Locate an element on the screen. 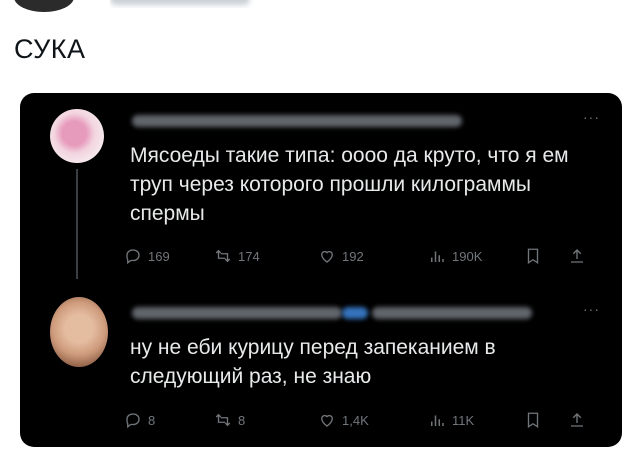  blurred-handle is located at coordinates (452, 313).